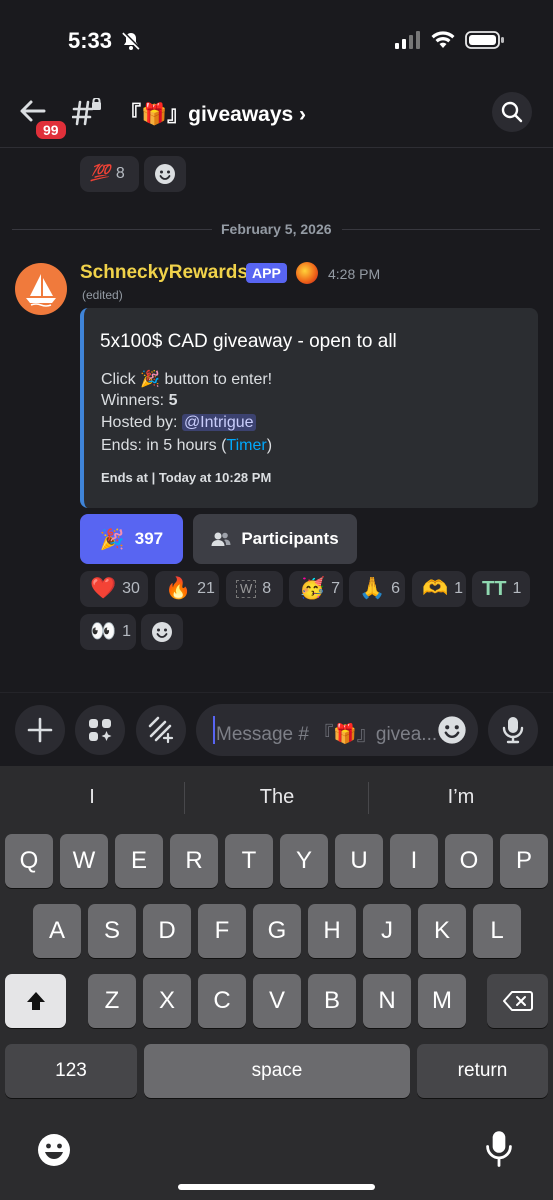 The height and width of the screenshot is (1200, 553). I want to click on voice-message-button, so click(513, 730).